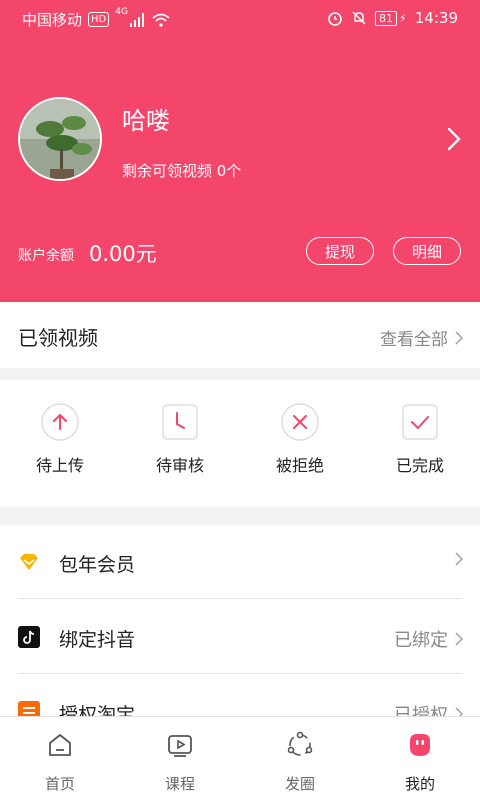 This screenshot has width=480, height=800. Describe the element at coordinates (179, 784) in the screenshot. I see `tab-label: 课程` at that location.